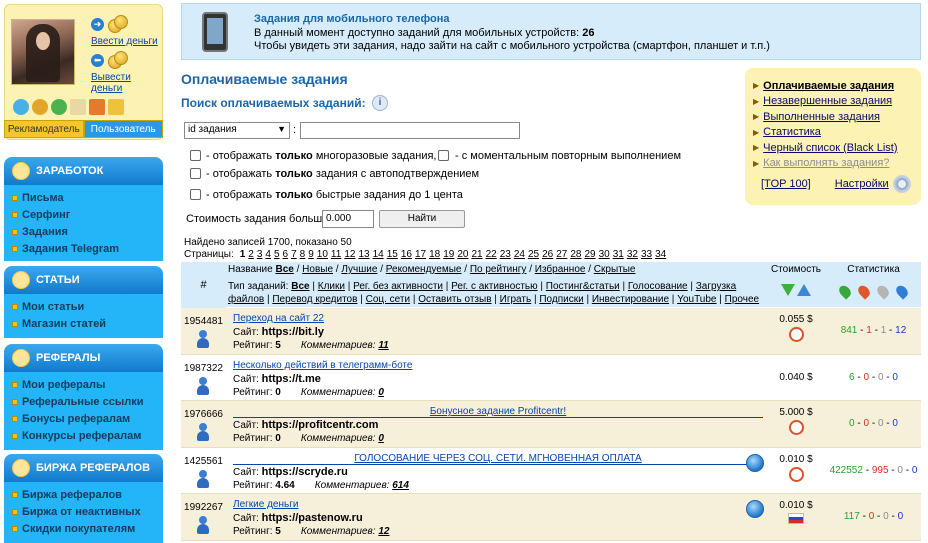 This screenshot has height=543, width=928. Describe the element at coordinates (265, 504) in the screenshot. I see `task-title-link: Легкие деньги` at that location.